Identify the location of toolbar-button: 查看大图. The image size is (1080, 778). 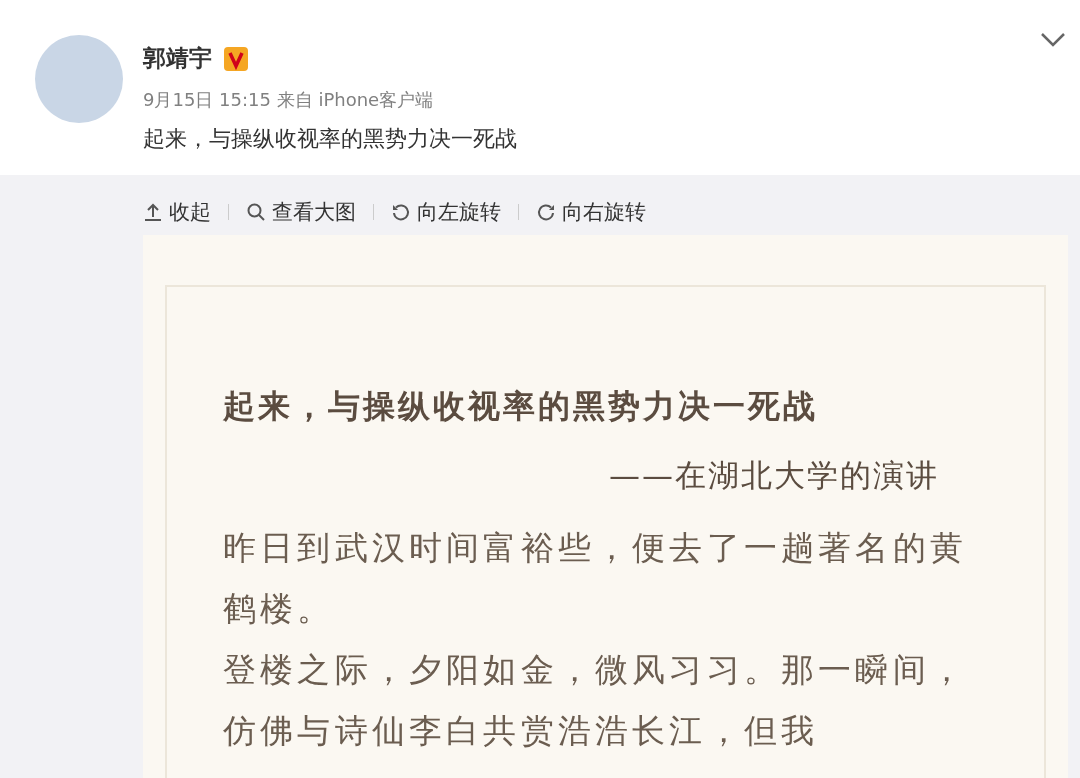
(301, 212).